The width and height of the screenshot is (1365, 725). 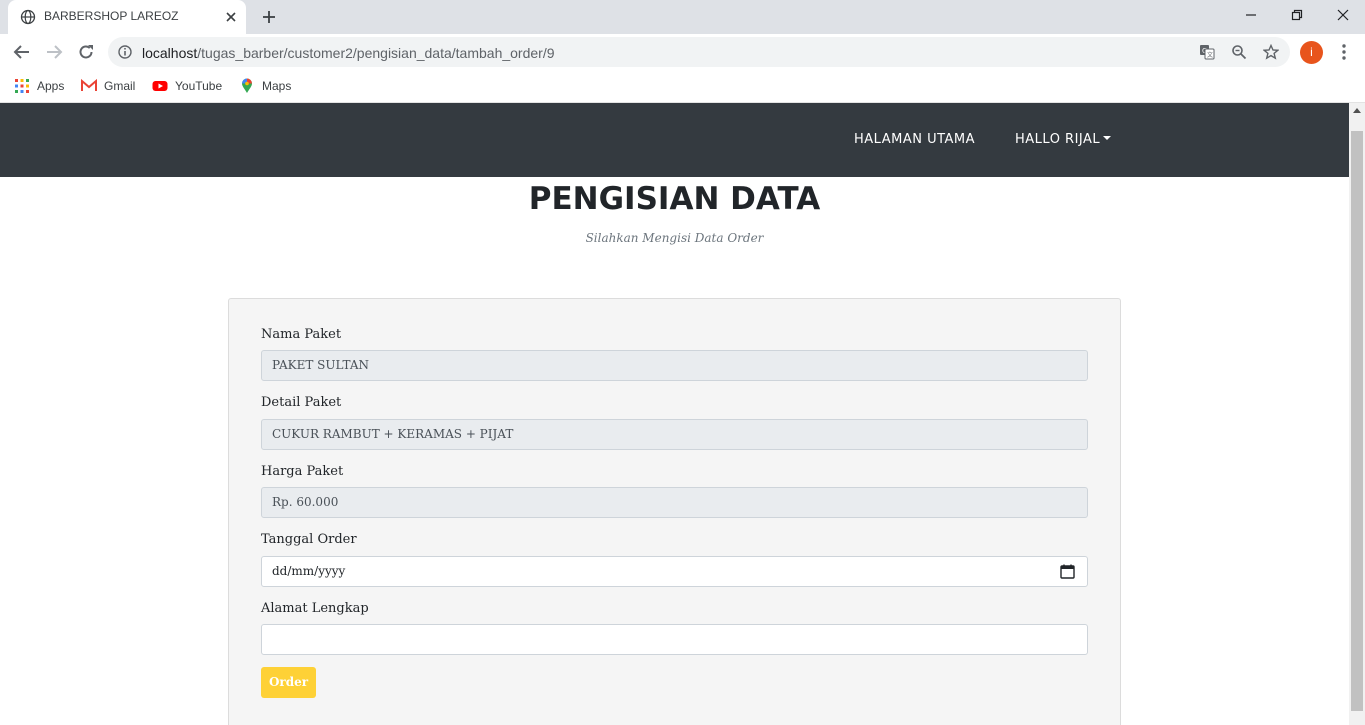 I want to click on maps-pin-icon, so click(x=247, y=85).